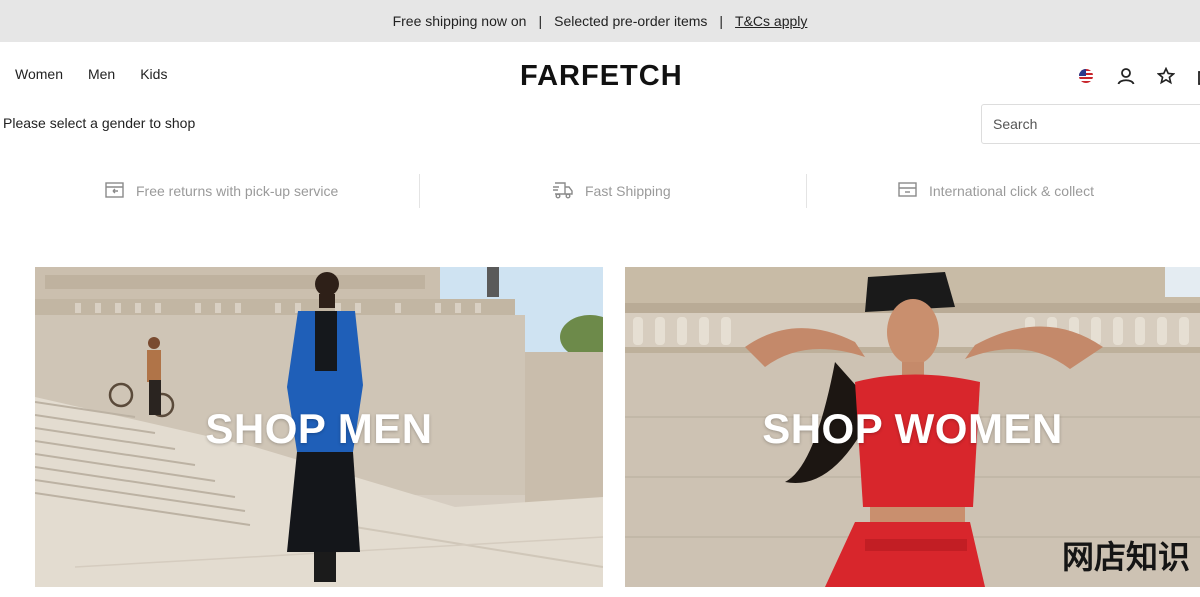 This screenshot has width=1200, height=597. I want to click on service-fast-shipping: Fast Shipping, so click(612, 191).